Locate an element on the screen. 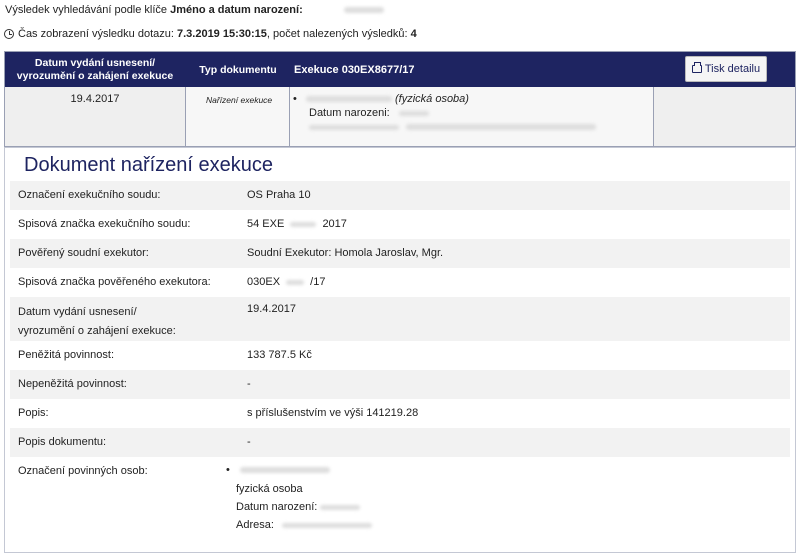 This screenshot has height=555, width=800. result-row-date: 19.4.2017 is located at coordinates (95, 116).